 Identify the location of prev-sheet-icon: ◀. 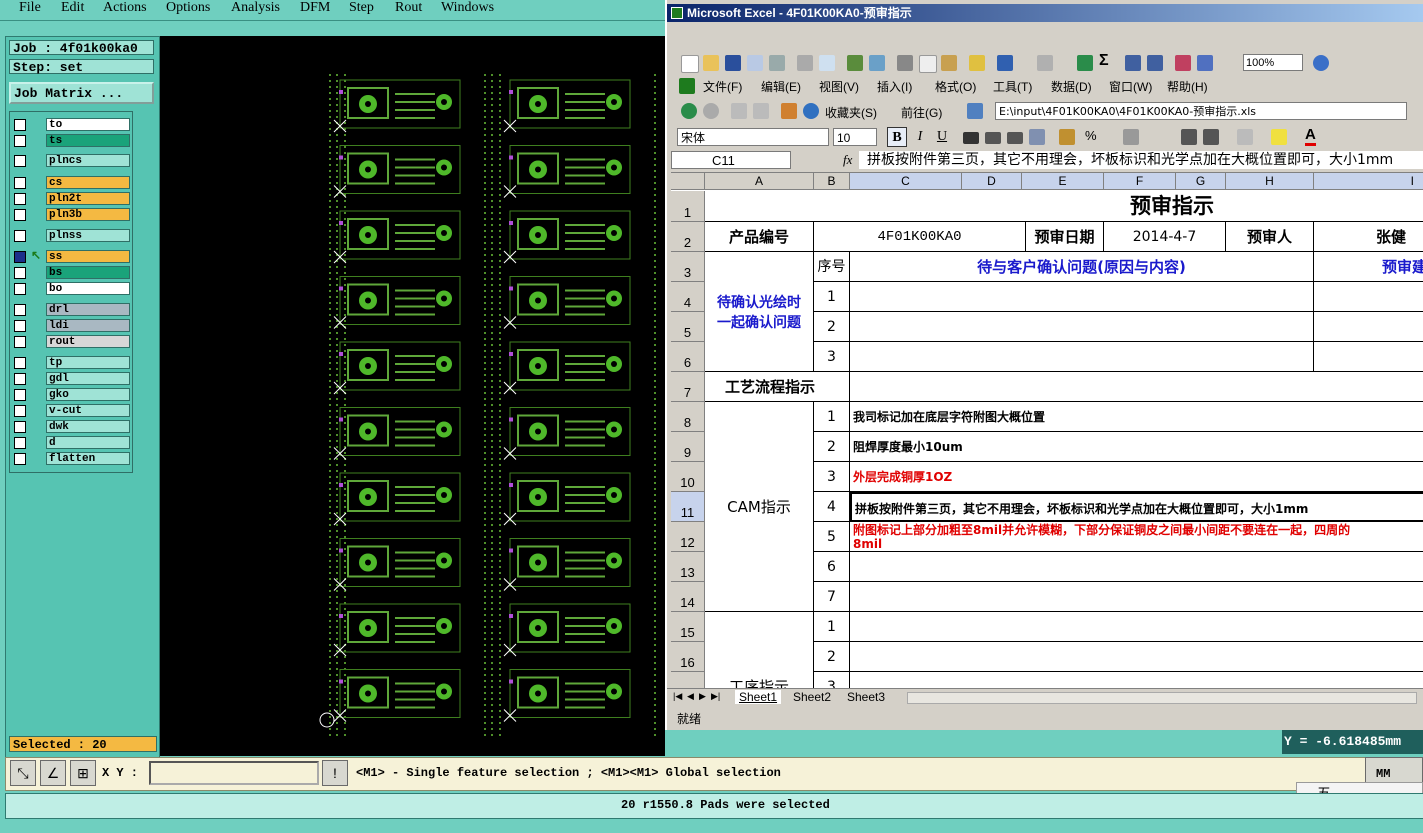
(690, 696).